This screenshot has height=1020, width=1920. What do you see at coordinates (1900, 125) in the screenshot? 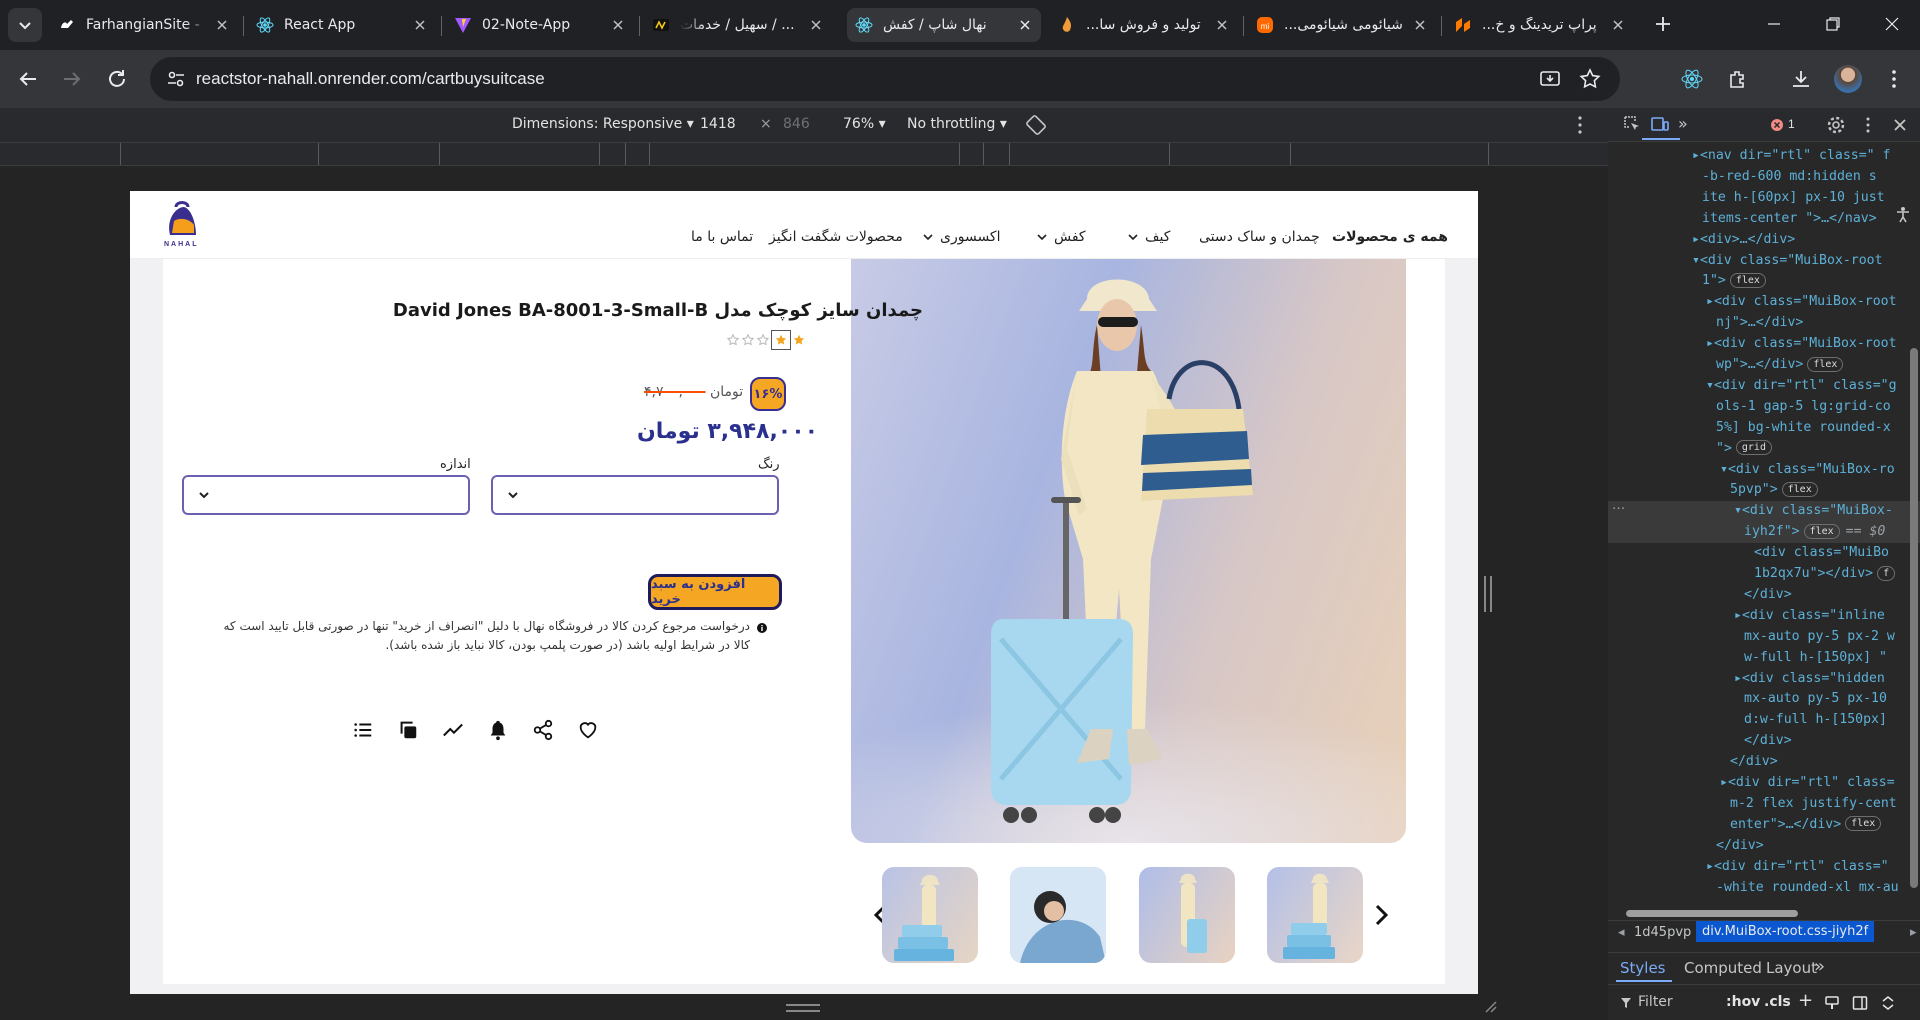
I see `close-devtools-icon` at bounding box center [1900, 125].